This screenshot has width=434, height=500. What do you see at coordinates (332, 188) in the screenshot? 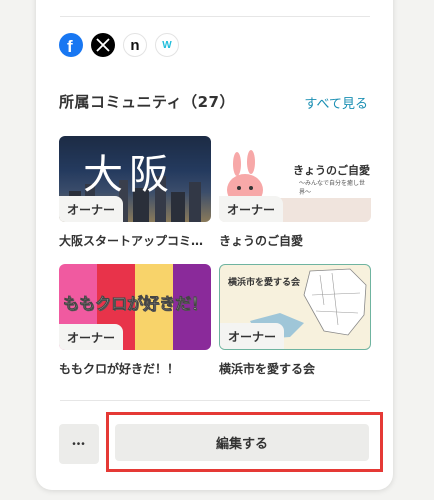
I see `thumbnail-subtitle: 〜みんなで自分を癒し世界〜` at bounding box center [332, 188].